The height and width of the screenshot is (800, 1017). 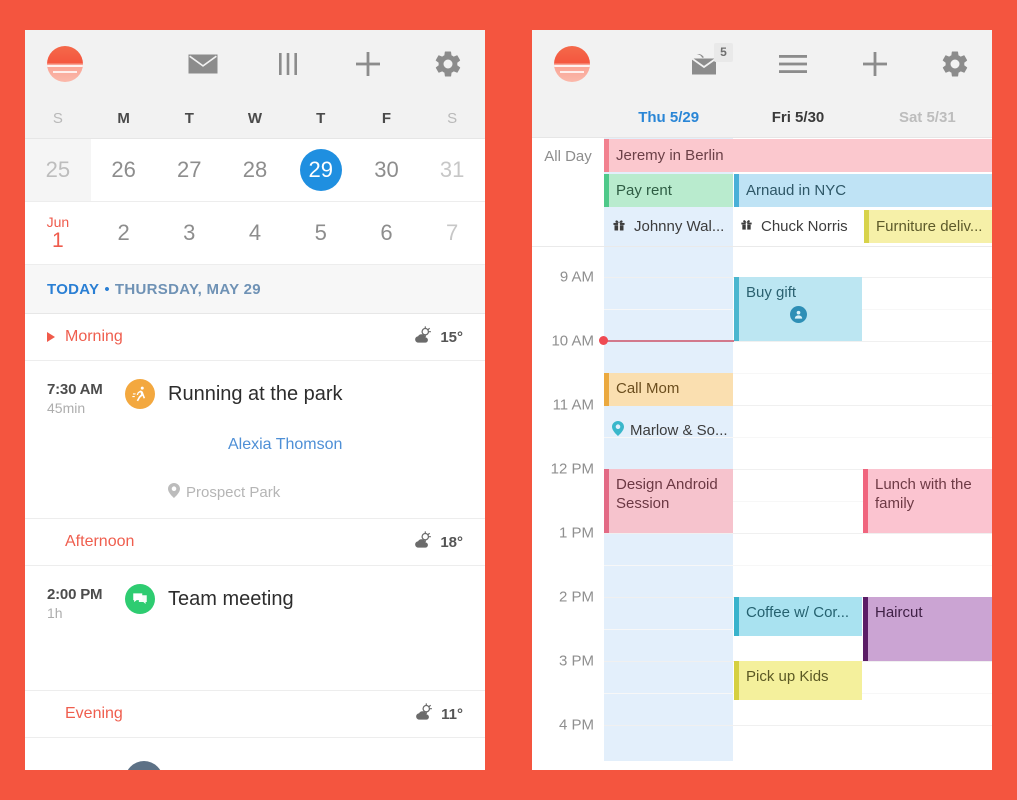 What do you see at coordinates (452, 714) in the screenshot?
I see `temperature: 11°` at bounding box center [452, 714].